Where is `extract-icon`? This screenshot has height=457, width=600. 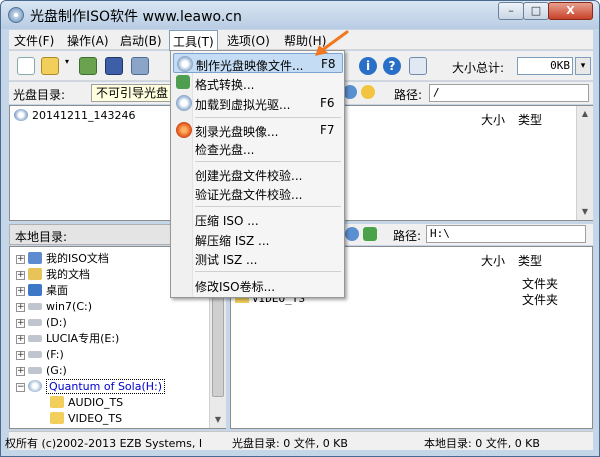
extract-icon is located at coordinates (88, 66).